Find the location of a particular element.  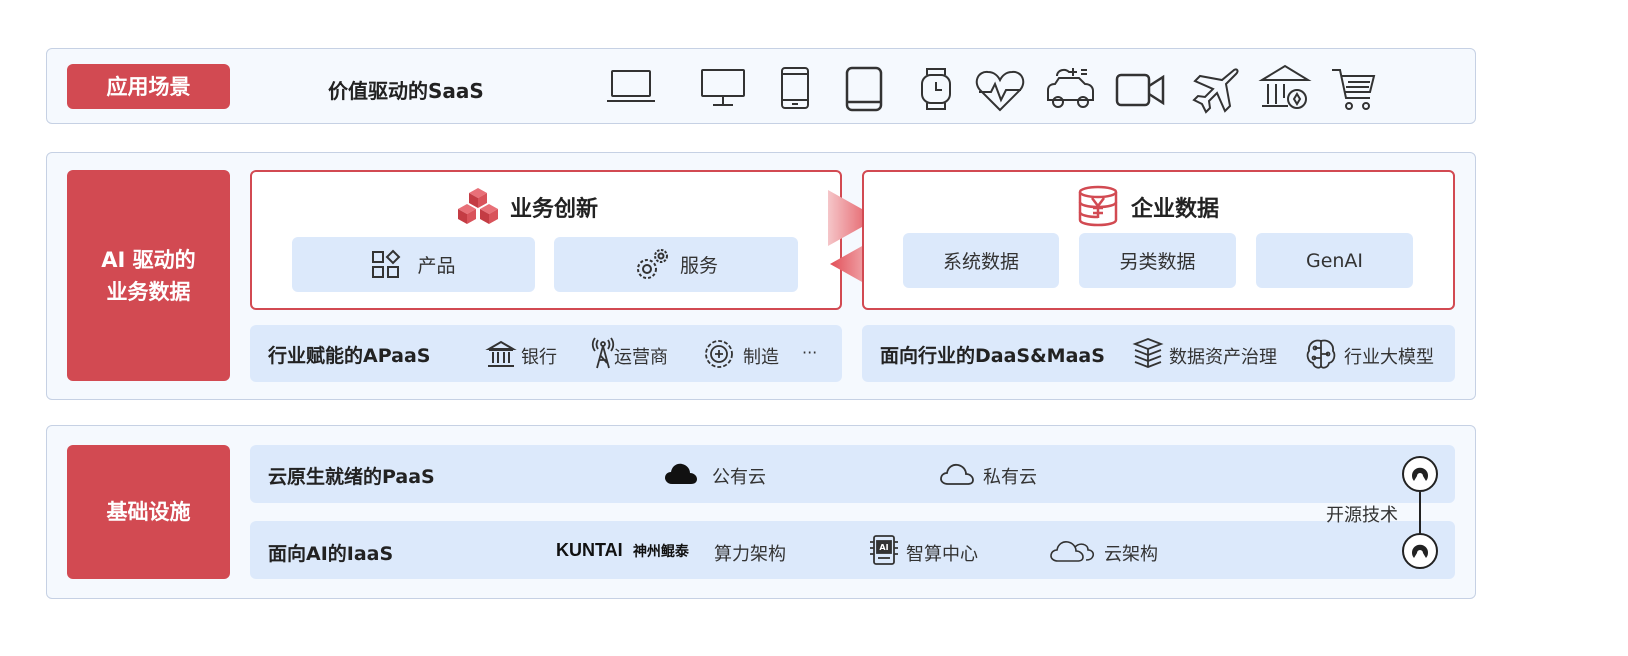

svg-text: AI is located at coordinates (883, 547).